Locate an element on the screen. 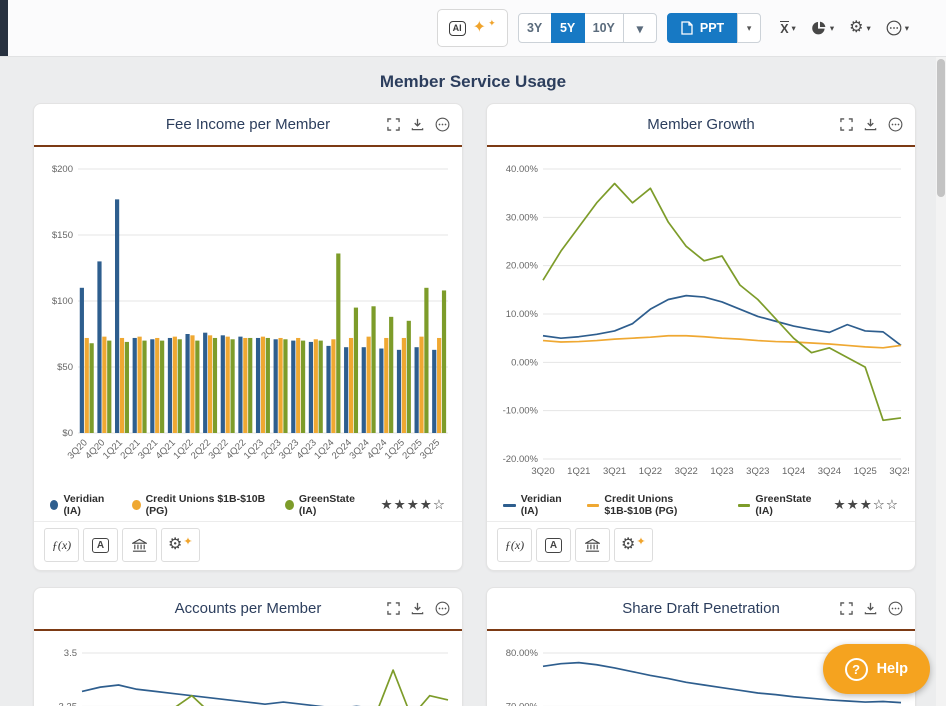 This screenshot has width=946, height=706. svg-text: 30.00% is located at coordinates (522, 217).